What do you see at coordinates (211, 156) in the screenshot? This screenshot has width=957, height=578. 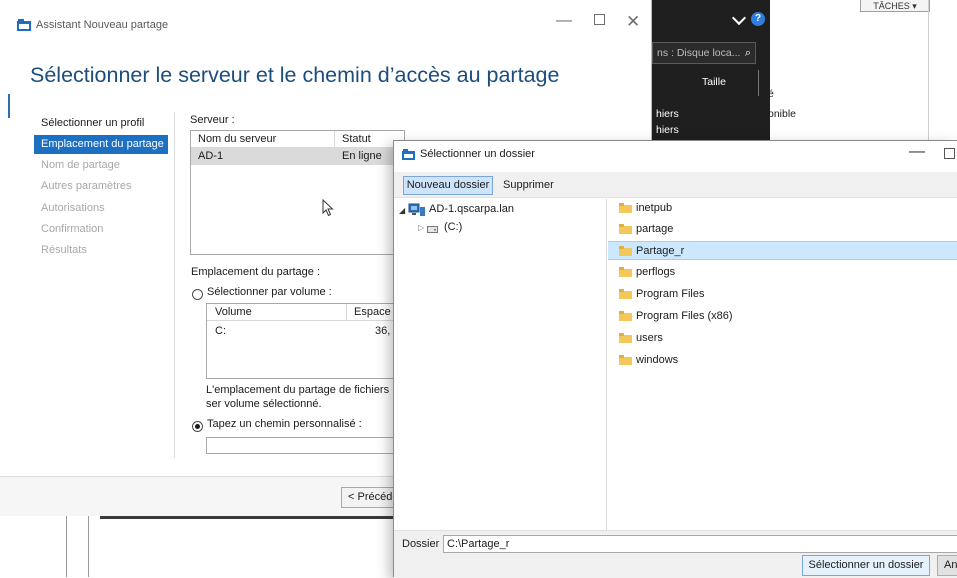 I see `server-name-cell: AD-1` at bounding box center [211, 156].